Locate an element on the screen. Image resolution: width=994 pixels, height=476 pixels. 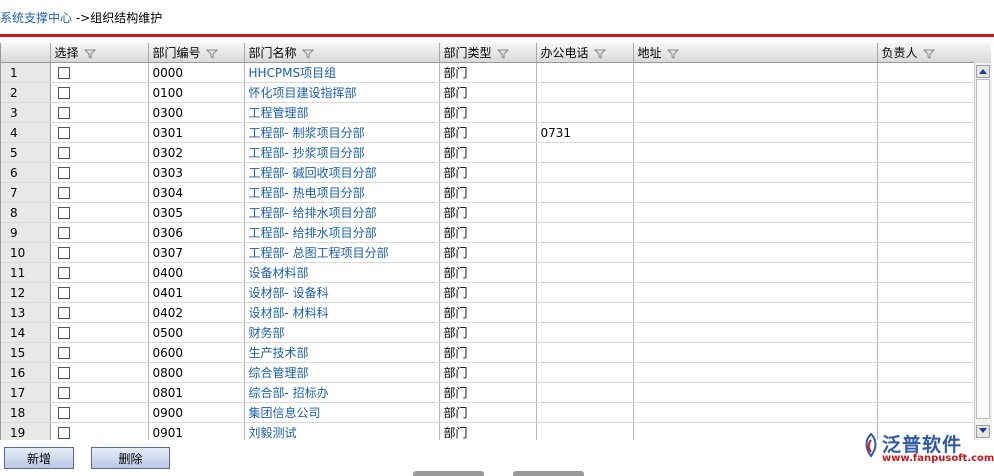
table-row: 10 0307 工程部- 总图工程项目分部 部门 is located at coordinates (488, 252).